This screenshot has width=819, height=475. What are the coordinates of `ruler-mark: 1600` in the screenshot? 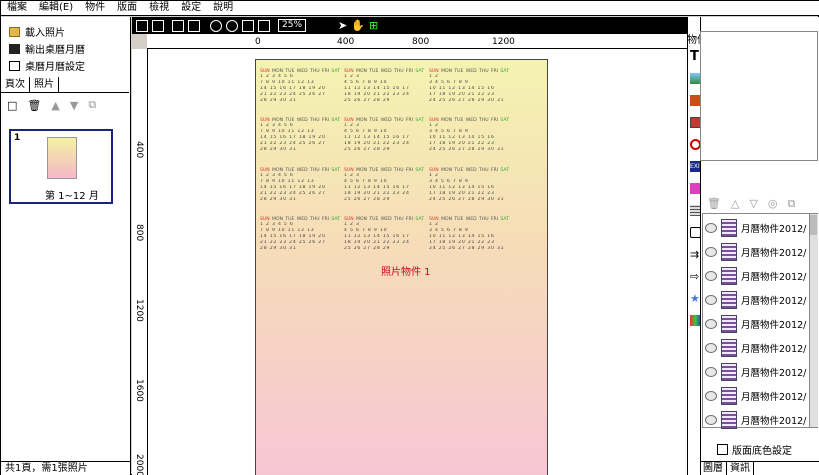 It's located at (139, 390).